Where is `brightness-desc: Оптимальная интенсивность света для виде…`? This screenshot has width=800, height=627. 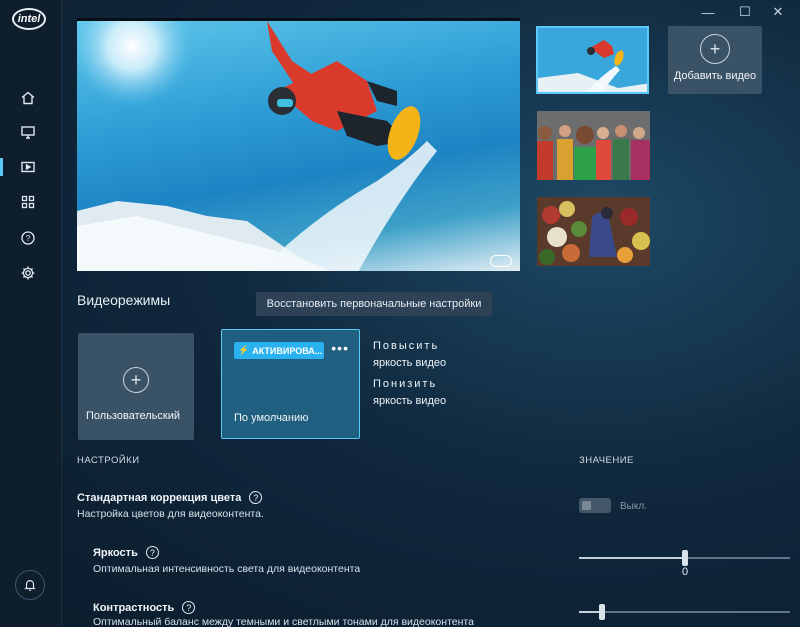
brightness-desc: Оптимальная интенсивность света для виде… is located at coordinates (227, 569).